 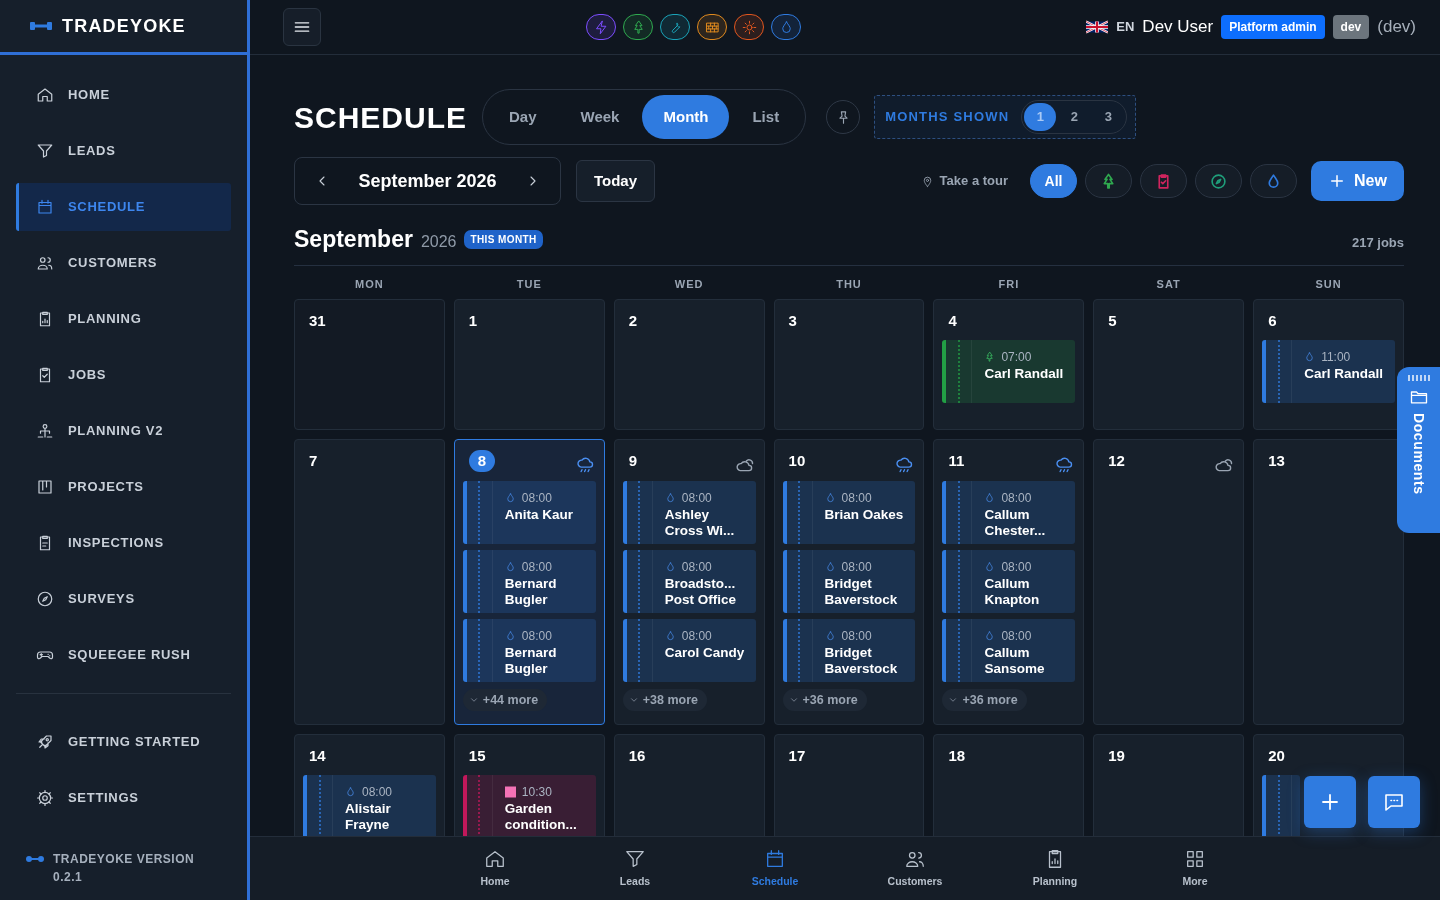 I want to click on more-jobs-button: +44 more, so click(x=505, y=700).